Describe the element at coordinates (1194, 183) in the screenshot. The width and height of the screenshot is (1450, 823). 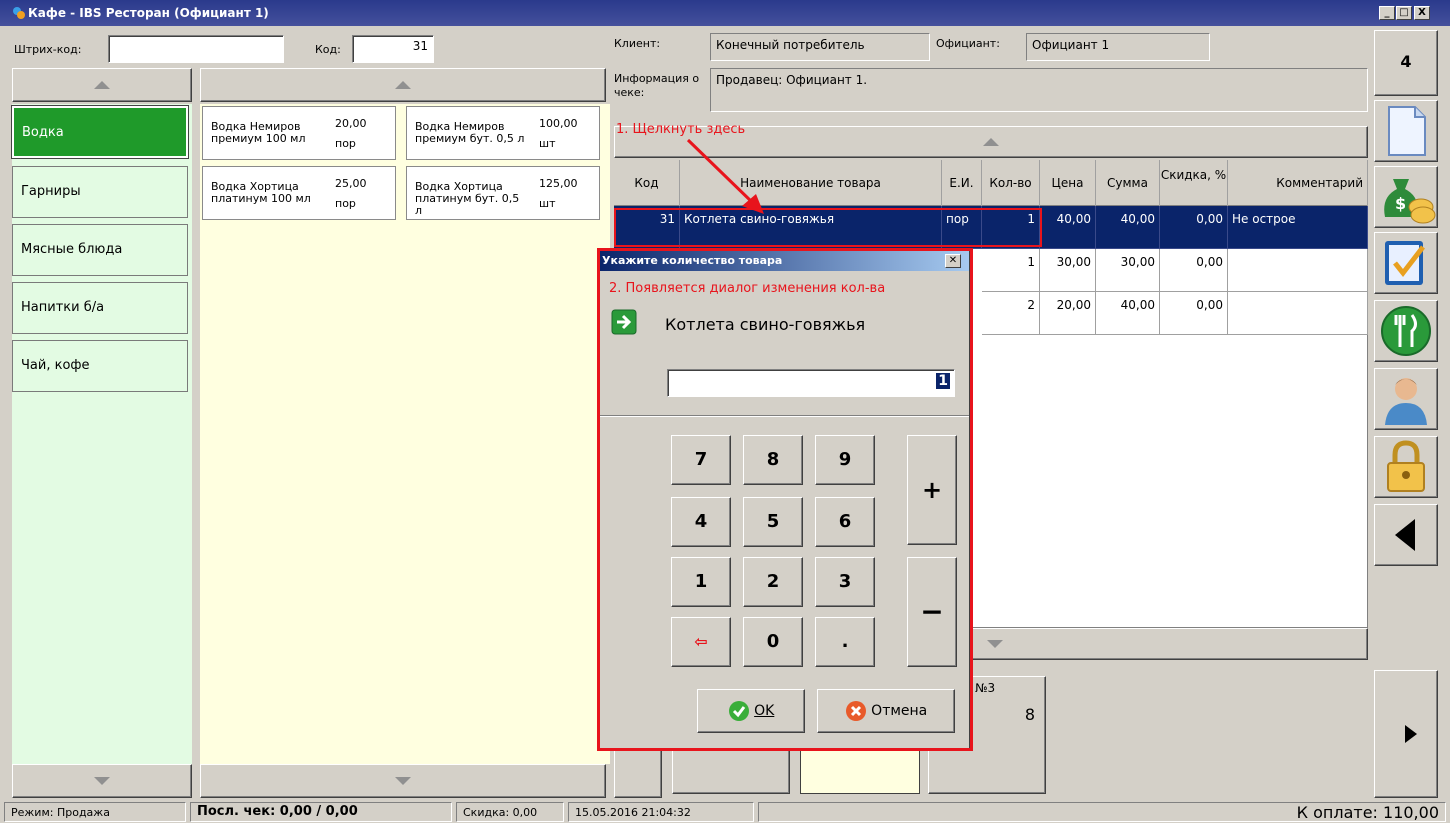
I see `column-header-discount: Скидка, %` at that location.